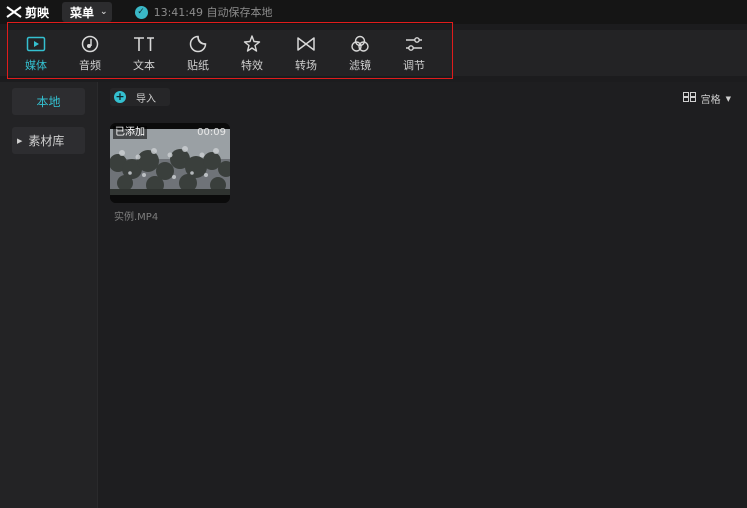 The height and width of the screenshot is (508, 747). I want to click on menu-button: 菜单 ⌄, so click(87, 12).